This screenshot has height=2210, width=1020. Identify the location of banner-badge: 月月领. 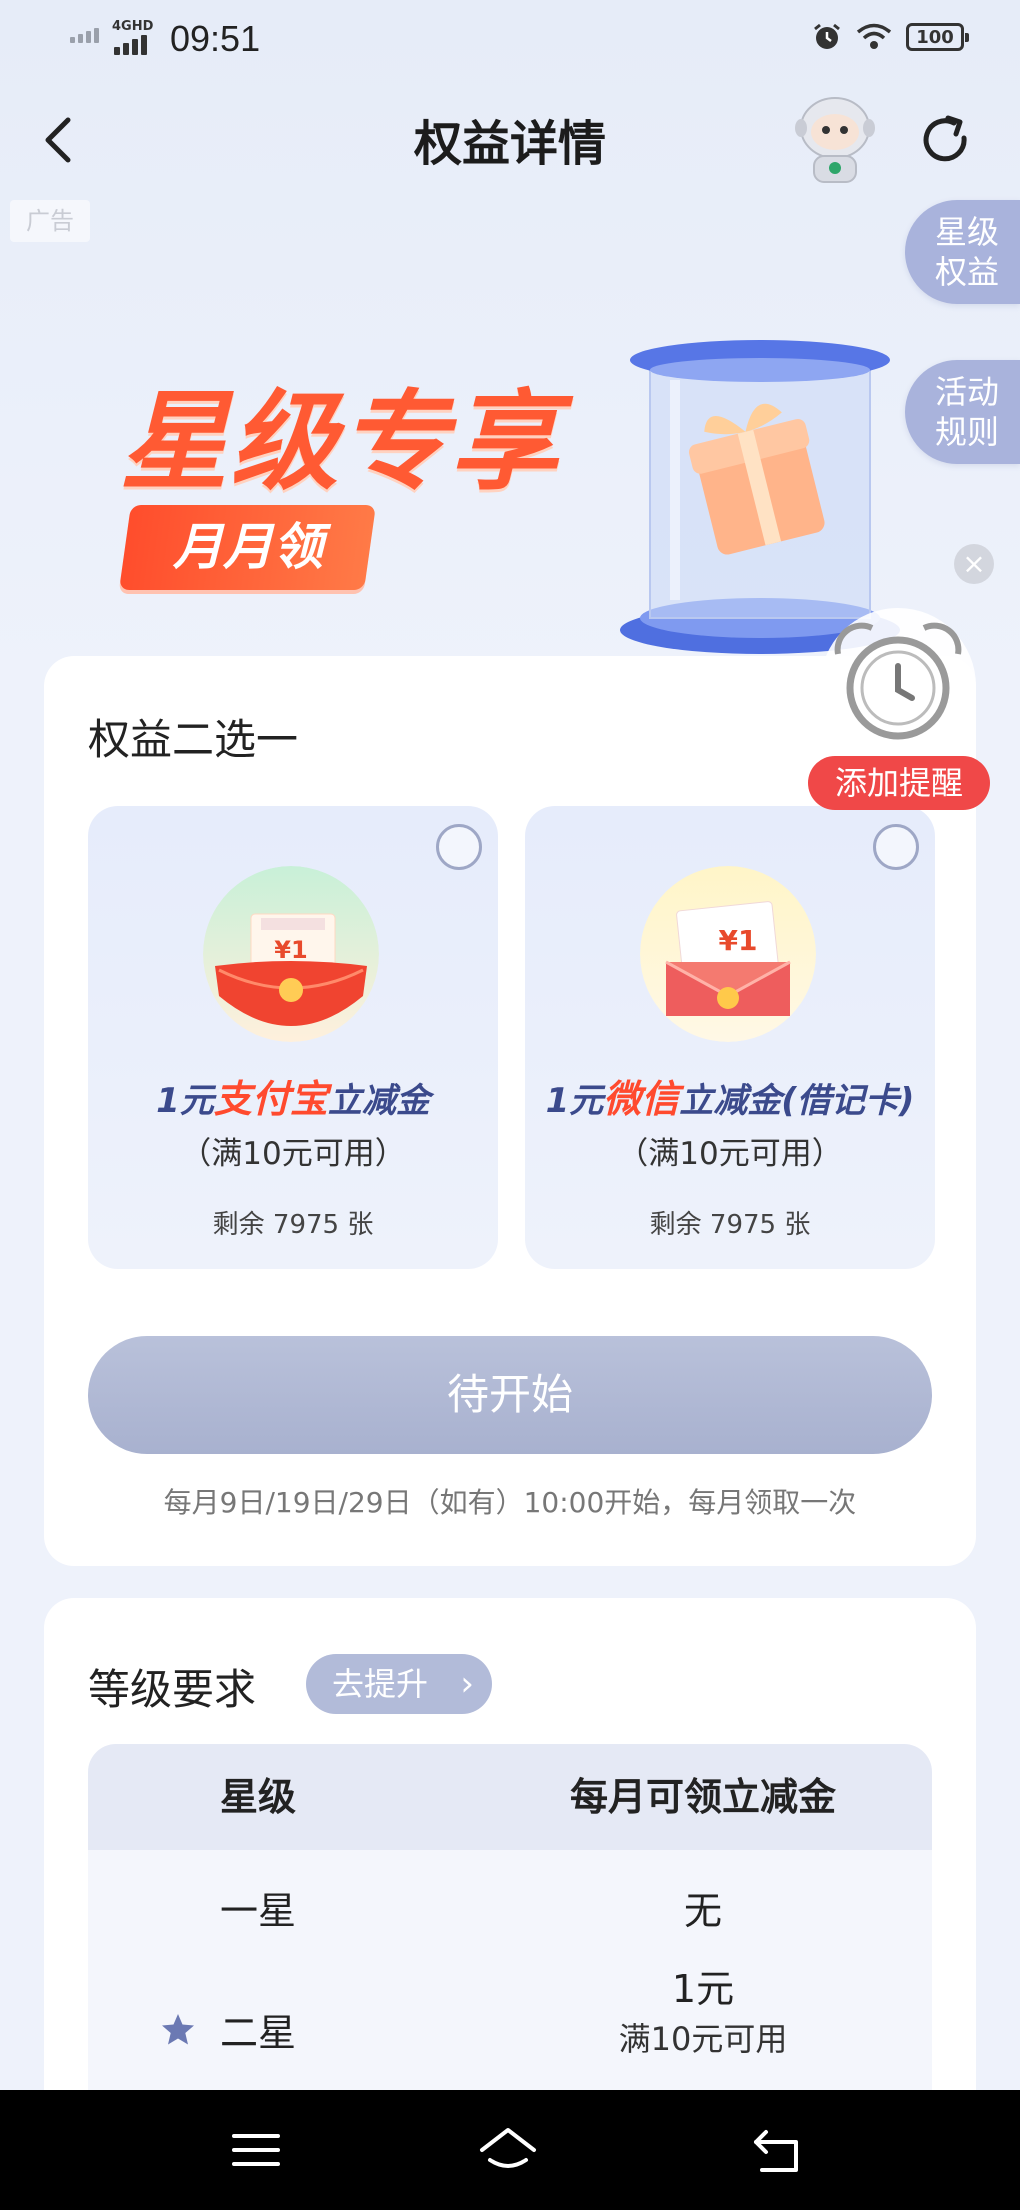
(247, 547).